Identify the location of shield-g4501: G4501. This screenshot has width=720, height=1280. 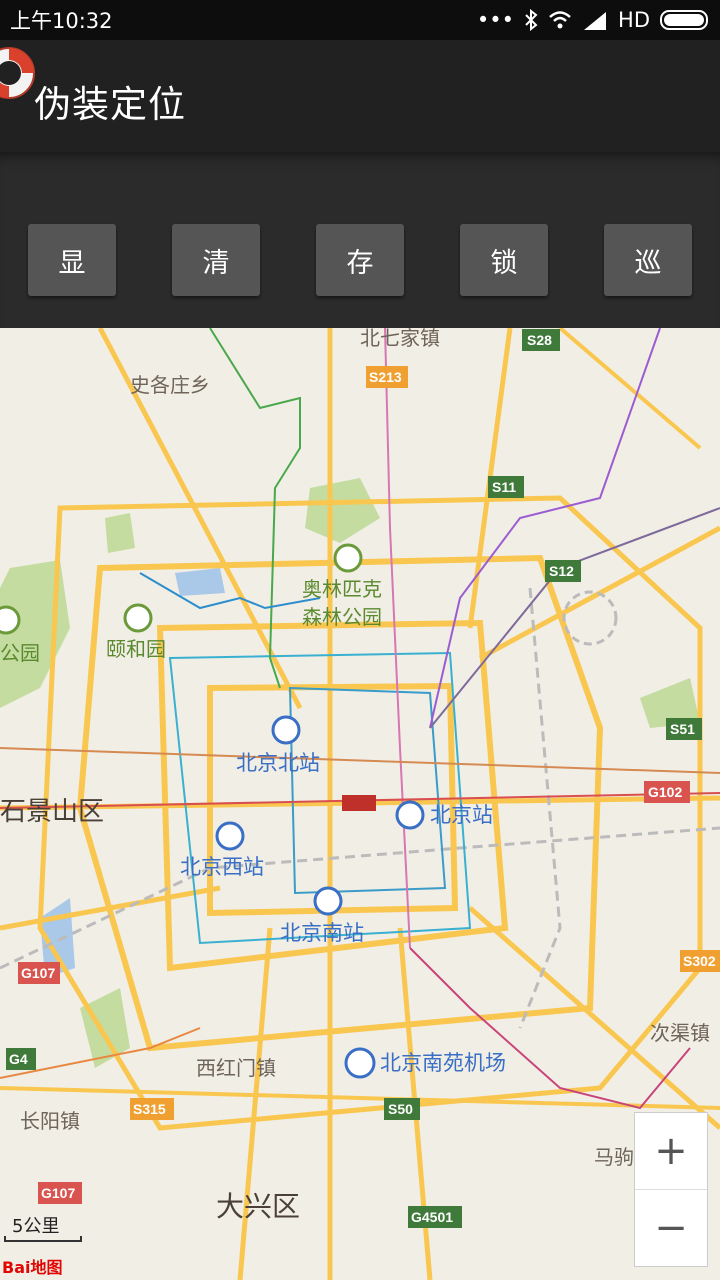
(432, 1217).